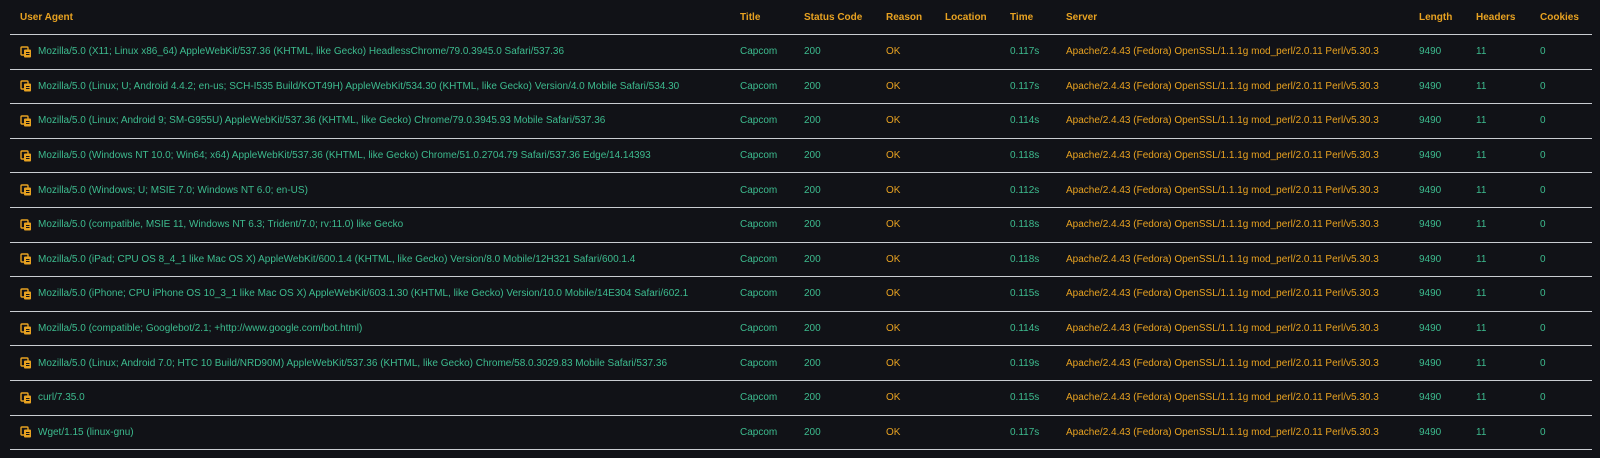  Describe the element at coordinates (1232, 17) in the screenshot. I see `column-header-server: Server` at that location.